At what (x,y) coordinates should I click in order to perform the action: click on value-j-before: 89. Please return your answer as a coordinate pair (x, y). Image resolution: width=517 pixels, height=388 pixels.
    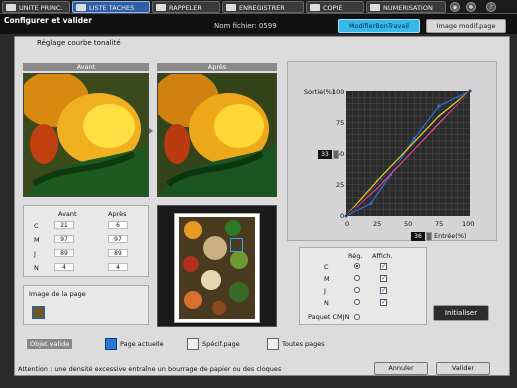
    Looking at the image, I should click on (64, 253).